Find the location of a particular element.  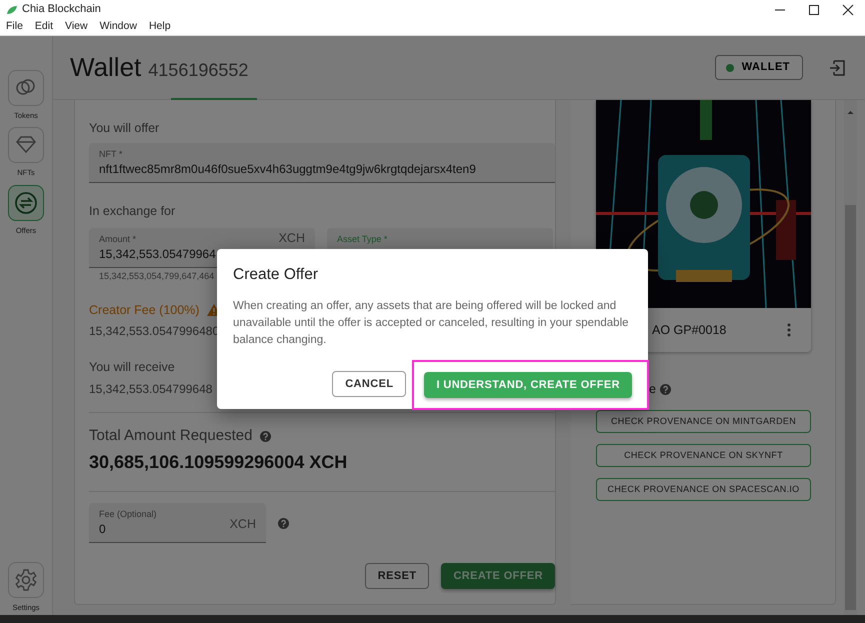

fee-amount: 15,342,553.0547996480 is located at coordinates (154, 331).